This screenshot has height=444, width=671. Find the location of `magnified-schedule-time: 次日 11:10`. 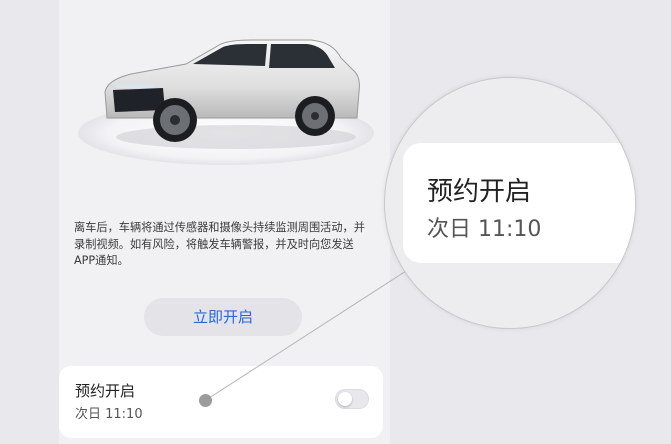

magnified-schedule-time: 次日 11:10 is located at coordinates (484, 229).